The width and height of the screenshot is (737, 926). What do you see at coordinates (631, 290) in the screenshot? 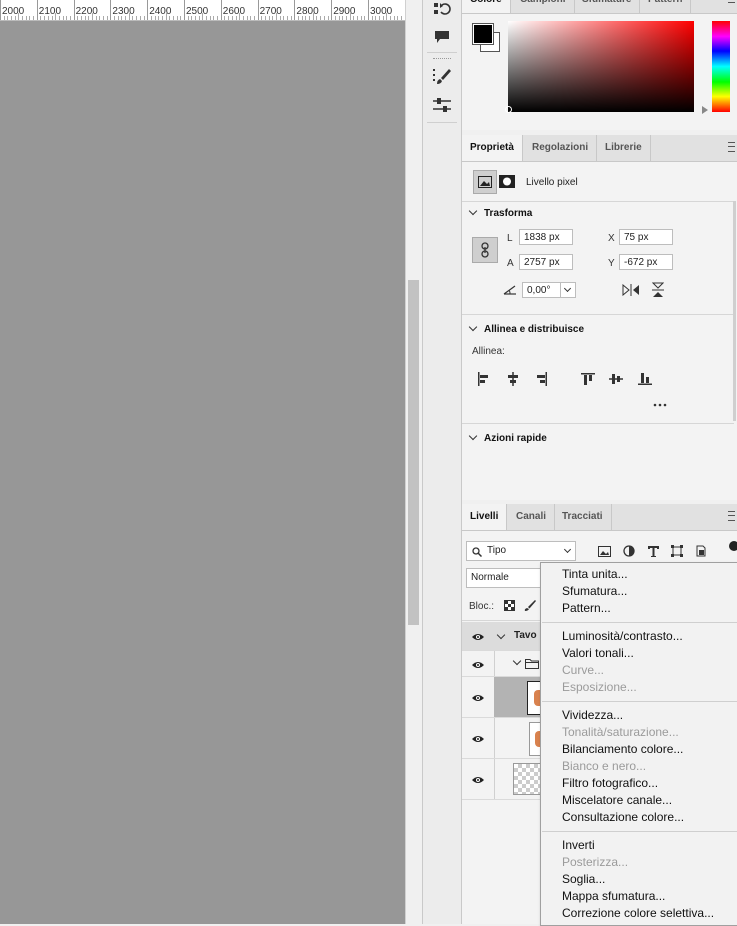
I see `flip-horizontal-icon` at bounding box center [631, 290].